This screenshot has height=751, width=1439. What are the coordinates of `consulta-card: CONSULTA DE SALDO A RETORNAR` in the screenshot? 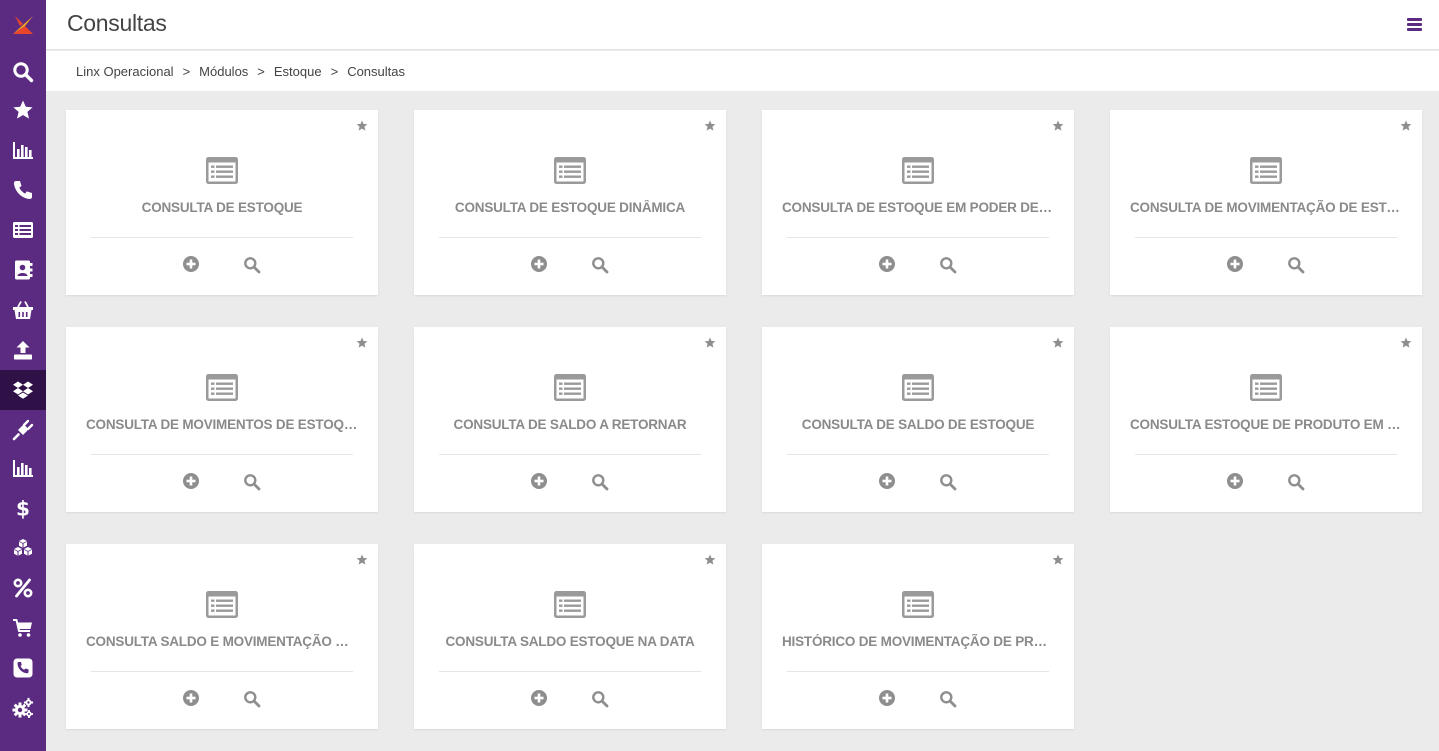 It's located at (570, 419).